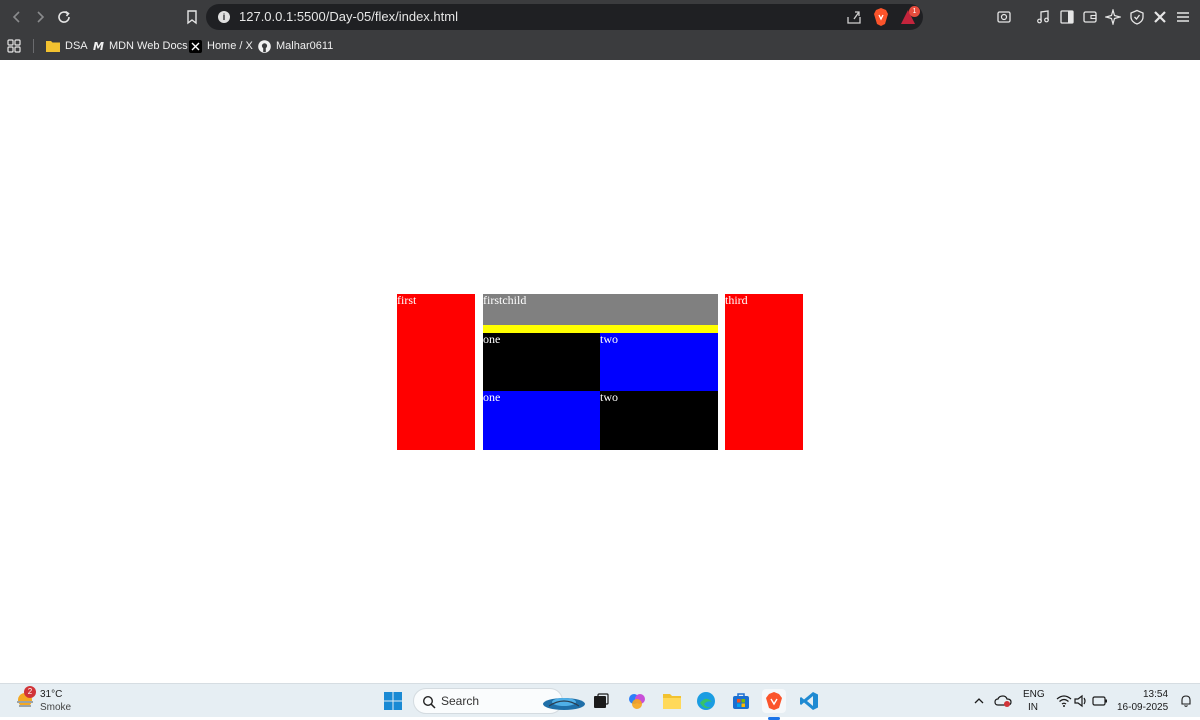 This screenshot has width=1200, height=720. What do you see at coordinates (1142, 707) in the screenshot?
I see `clock-date: 16-09-2025` at bounding box center [1142, 707].